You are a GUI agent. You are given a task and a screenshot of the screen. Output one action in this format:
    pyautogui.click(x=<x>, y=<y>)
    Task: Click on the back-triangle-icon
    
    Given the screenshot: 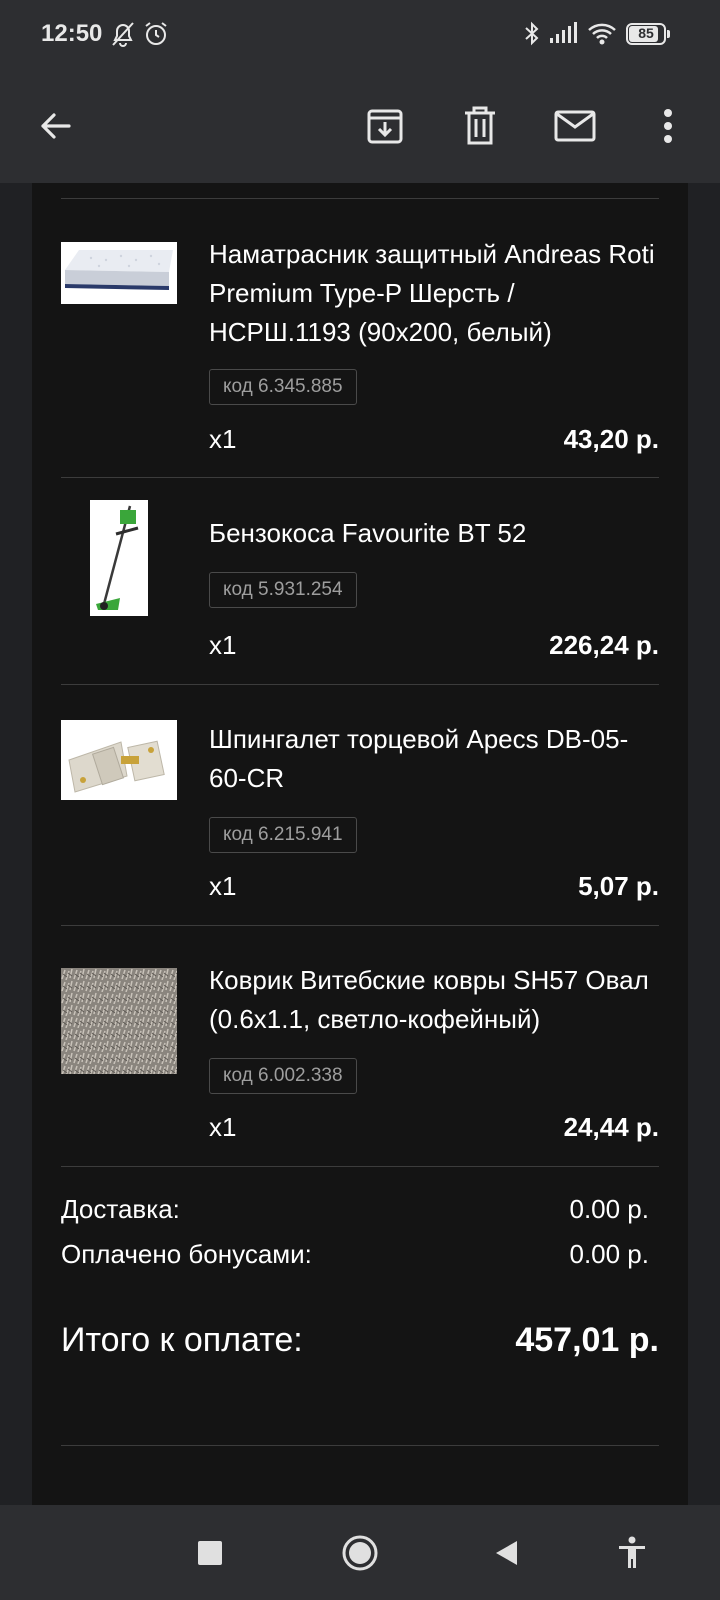 What is the action you would take?
    pyautogui.click(x=506, y=1553)
    